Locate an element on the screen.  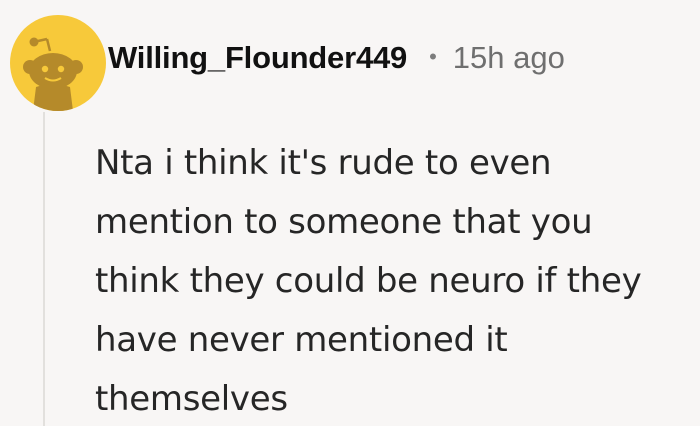
avatar is located at coordinates (58, 63).